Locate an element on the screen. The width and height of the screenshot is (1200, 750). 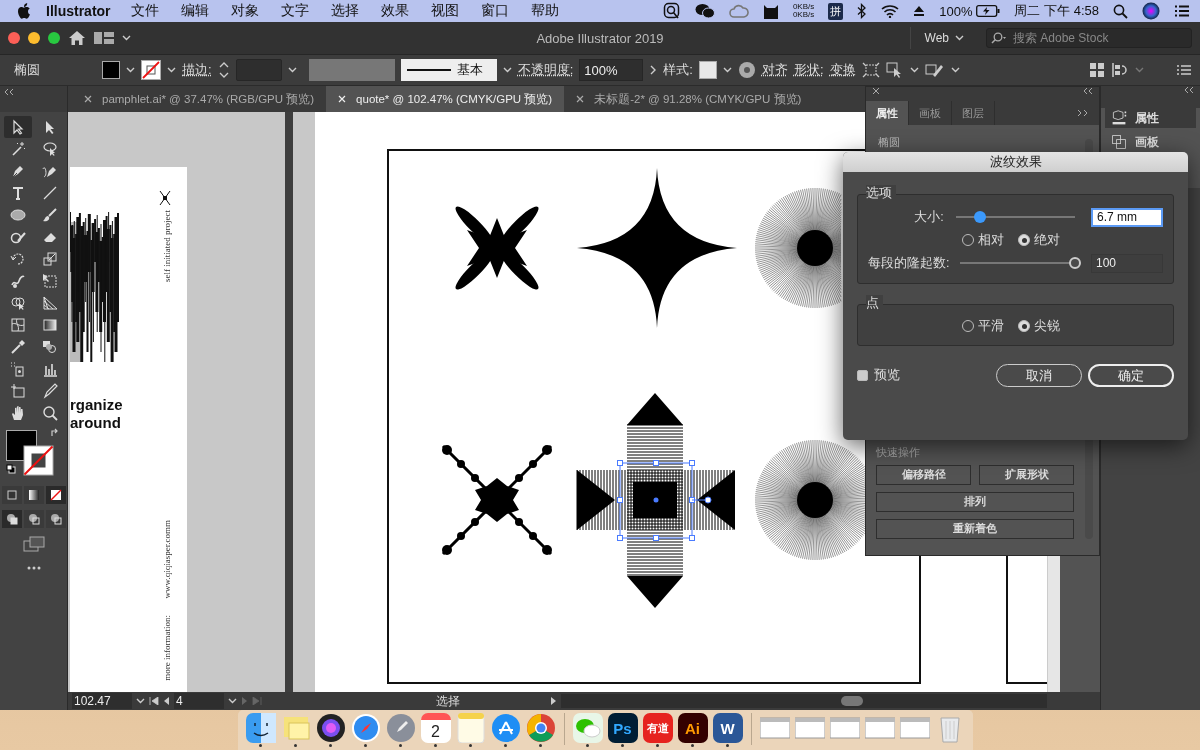
fill-and-stroke-swatches is located at coordinates (29, 453).